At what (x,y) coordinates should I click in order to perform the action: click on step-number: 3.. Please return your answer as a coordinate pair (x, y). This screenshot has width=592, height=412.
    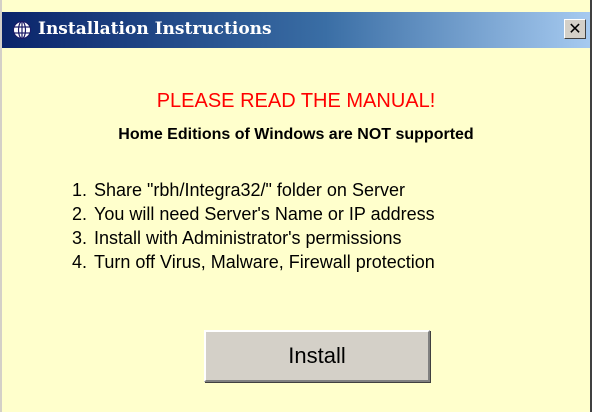
    Looking at the image, I should click on (80, 238).